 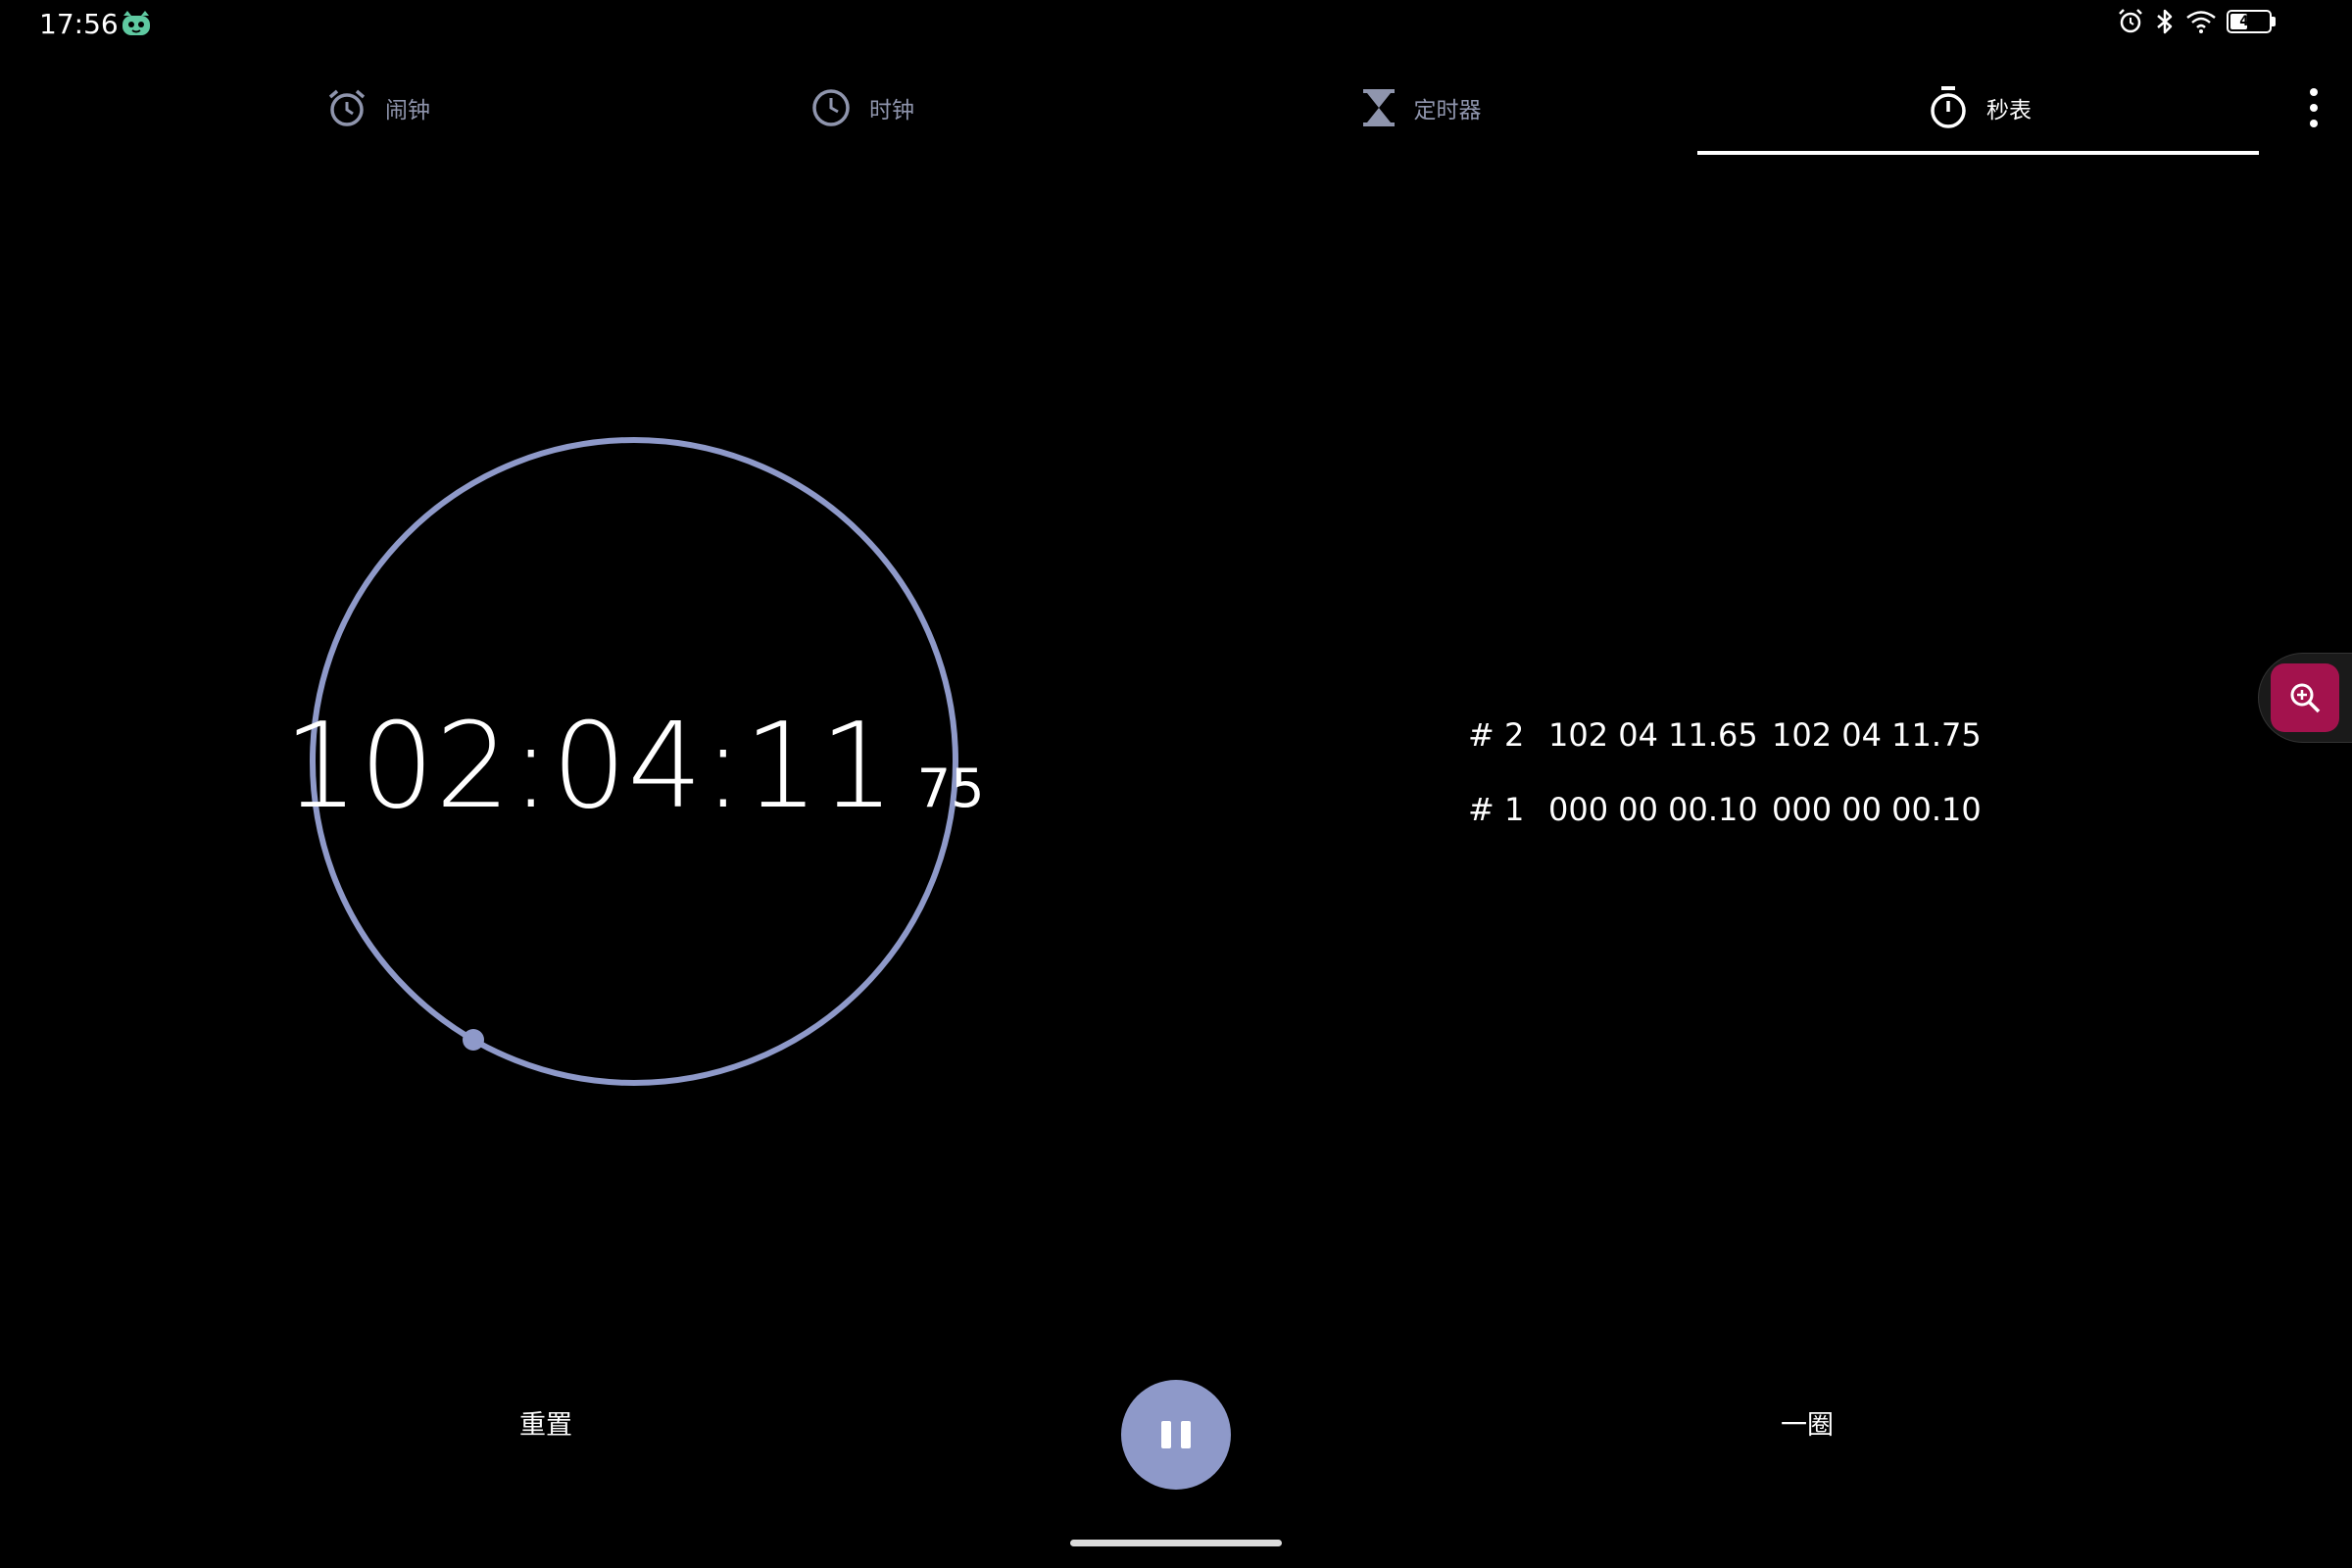 I want to click on battery-body: 46, so click(x=2249, y=21).